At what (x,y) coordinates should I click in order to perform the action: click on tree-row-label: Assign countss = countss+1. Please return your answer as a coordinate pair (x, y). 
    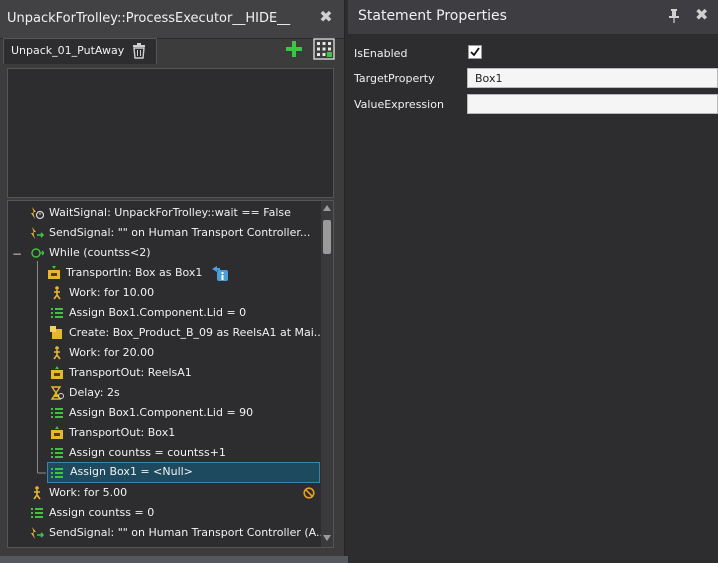
    Looking at the image, I should click on (147, 452).